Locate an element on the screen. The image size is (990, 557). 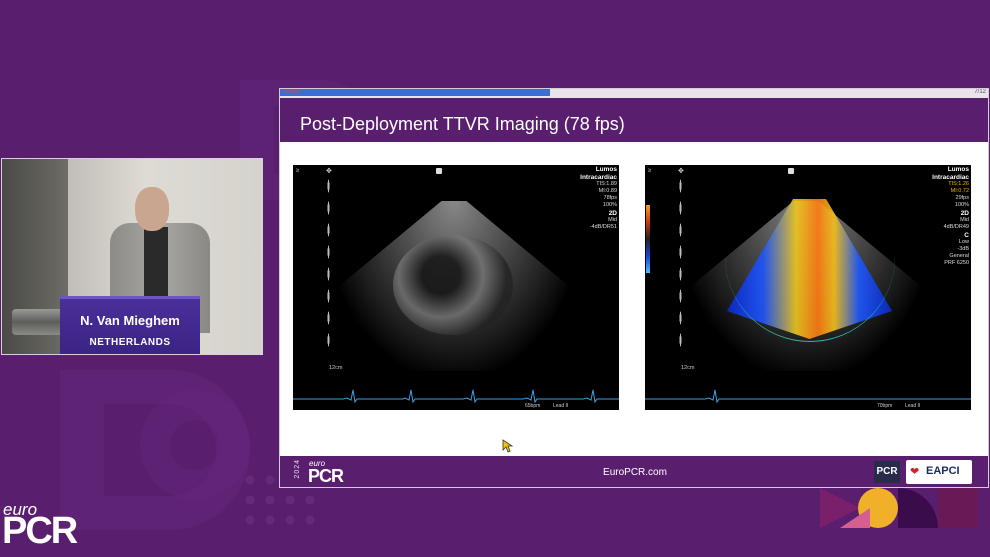
speaker-country: NETHERLANDS is located at coordinates (130, 342).